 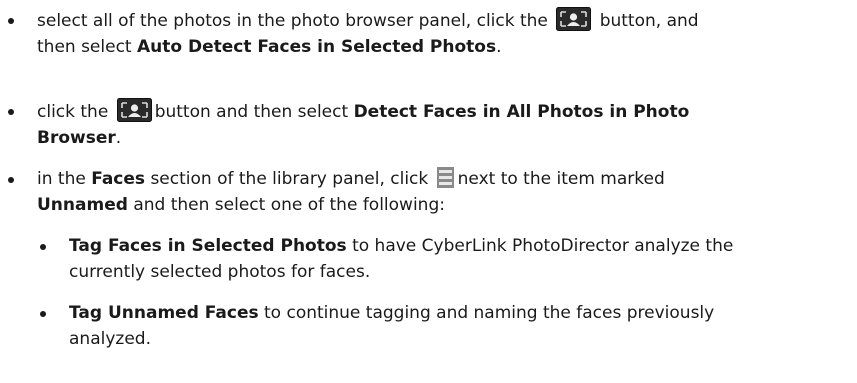 What do you see at coordinates (82, 205) in the screenshot?
I see `item-name: Unnamed` at bounding box center [82, 205].